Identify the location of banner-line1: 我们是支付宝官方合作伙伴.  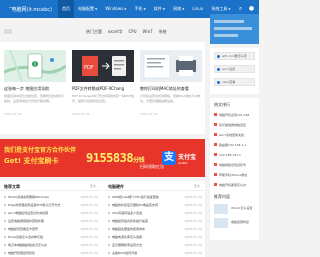
(40, 150).